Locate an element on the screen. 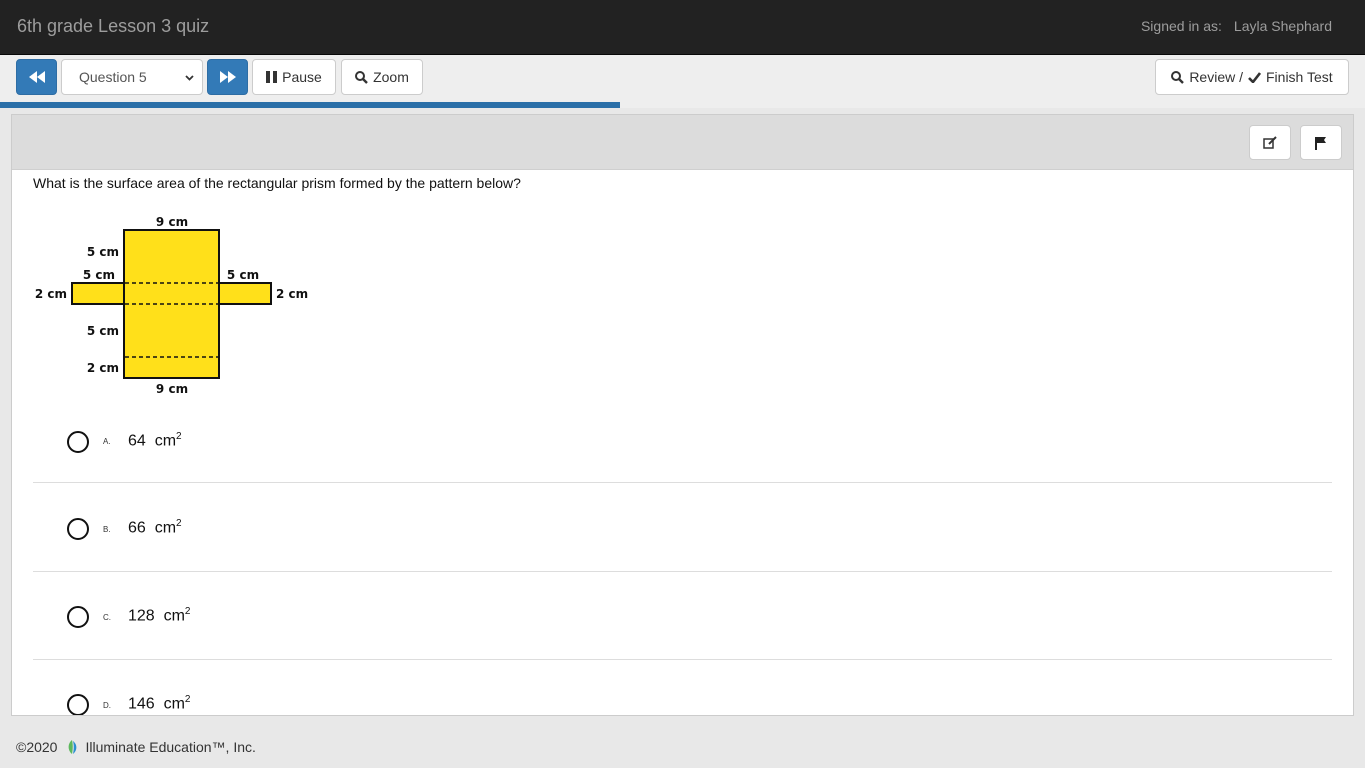  choice-text: 64 cm2 is located at coordinates (155, 440).